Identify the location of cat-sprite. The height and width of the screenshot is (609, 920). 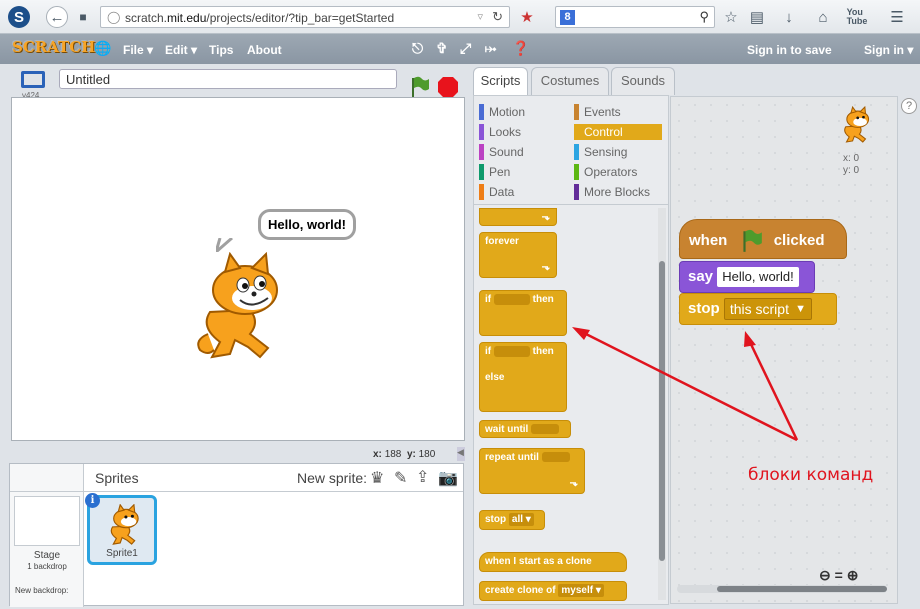
(240, 307).